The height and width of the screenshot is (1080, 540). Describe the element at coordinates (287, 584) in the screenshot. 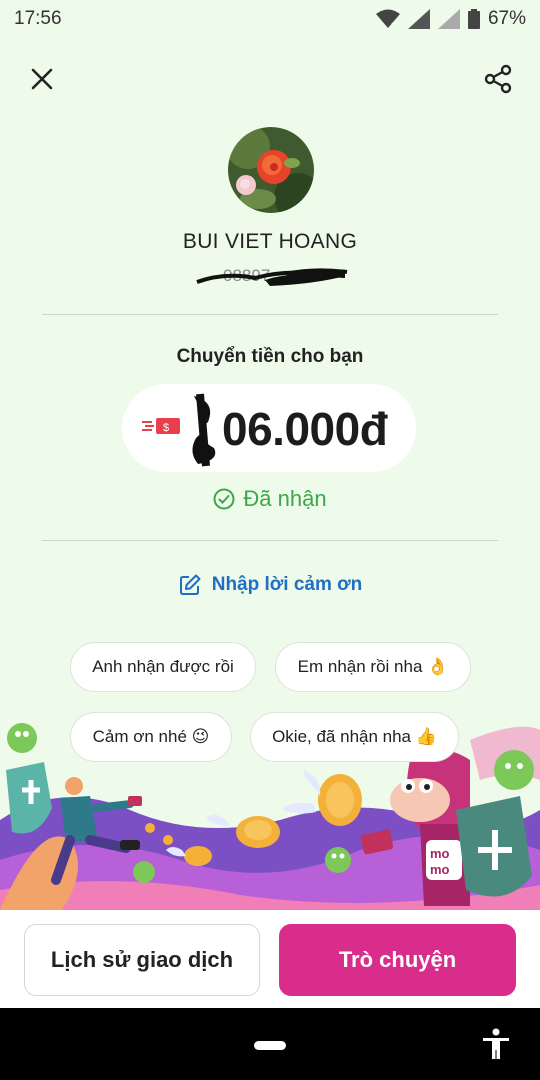

I see `enter-thanks-label: Nhập lời cảm ơn` at that location.